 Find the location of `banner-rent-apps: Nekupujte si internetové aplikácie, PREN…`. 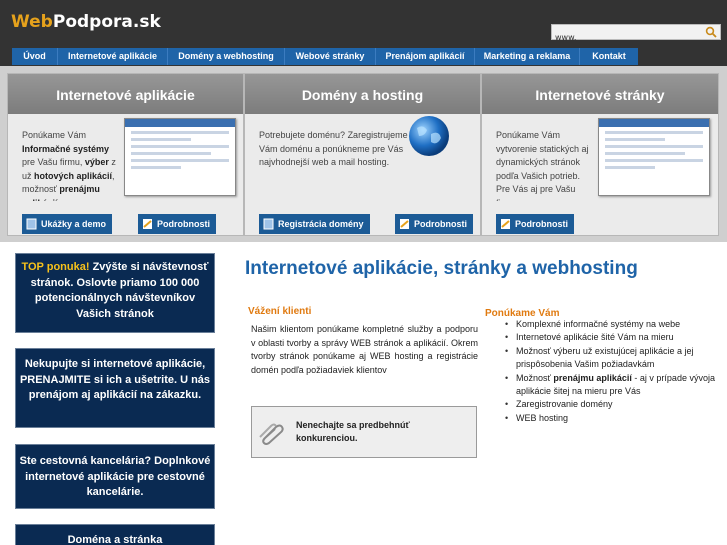

banner-rent-apps: Nekupujte si internetové aplikácie, PREN… is located at coordinates (115, 388).